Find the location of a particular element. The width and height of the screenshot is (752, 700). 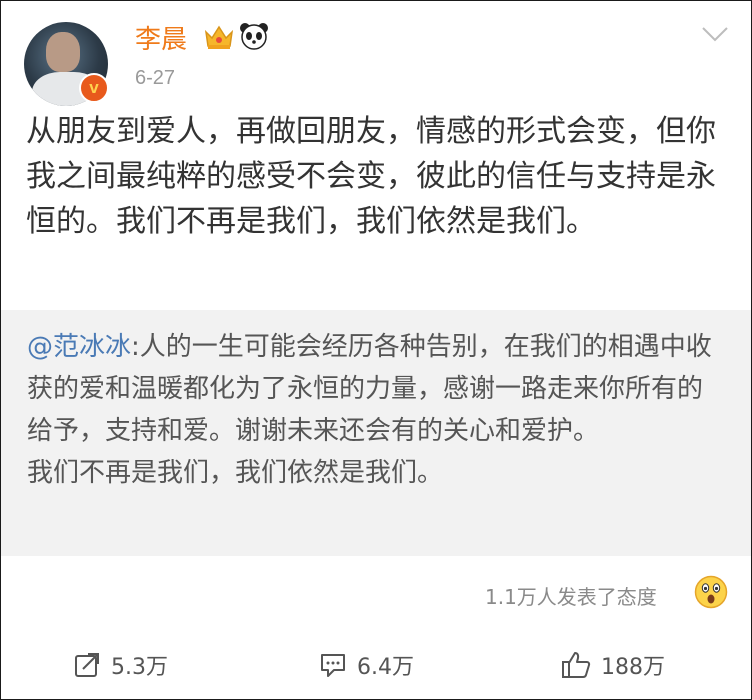

reactions-summary: 1.1万人发表了态度 is located at coordinates (571, 595).